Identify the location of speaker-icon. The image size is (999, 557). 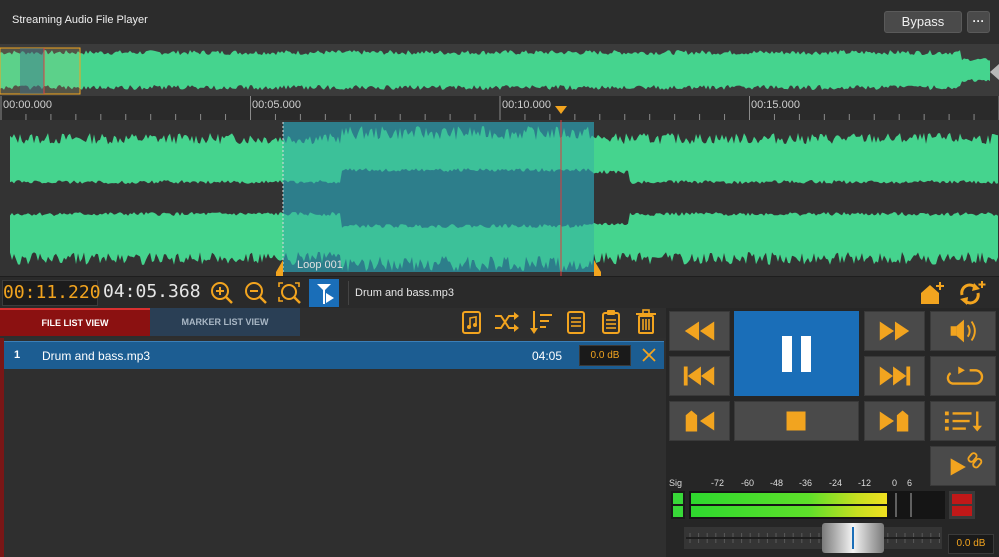
(963, 331).